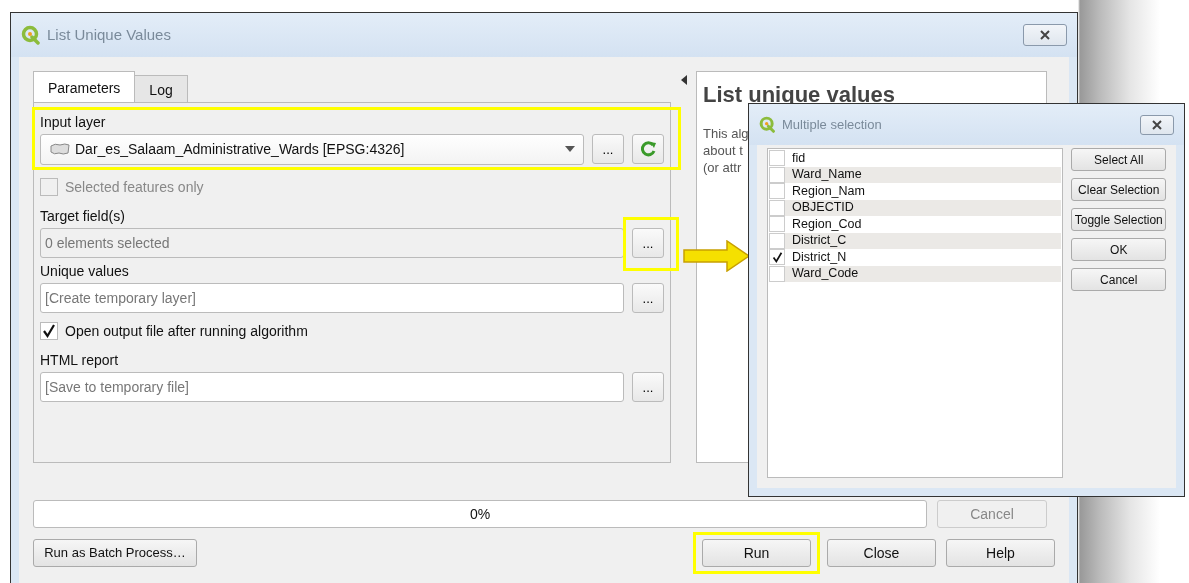 This screenshot has height=583, width=1189. I want to click on close-button: Close, so click(881, 553).